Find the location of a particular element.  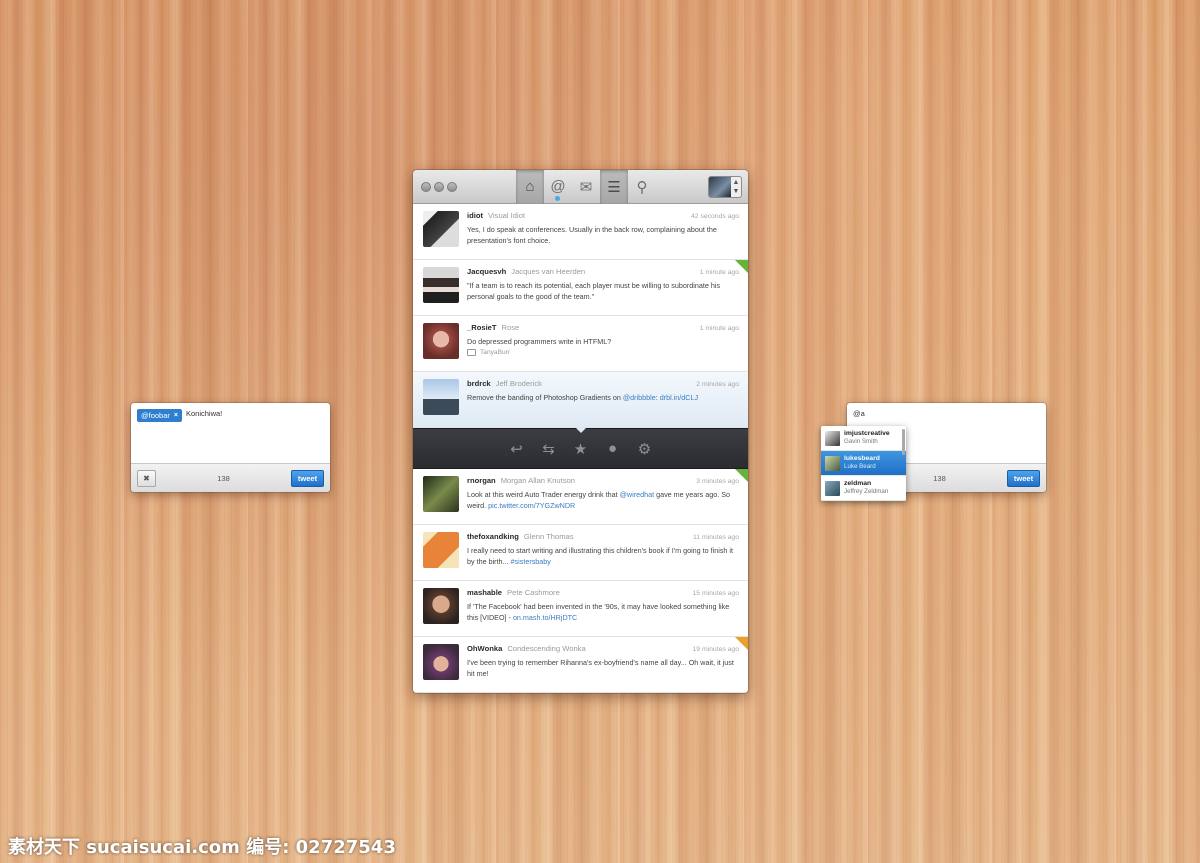

autocomplete-username: lukesbeard is located at coordinates (862, 458).